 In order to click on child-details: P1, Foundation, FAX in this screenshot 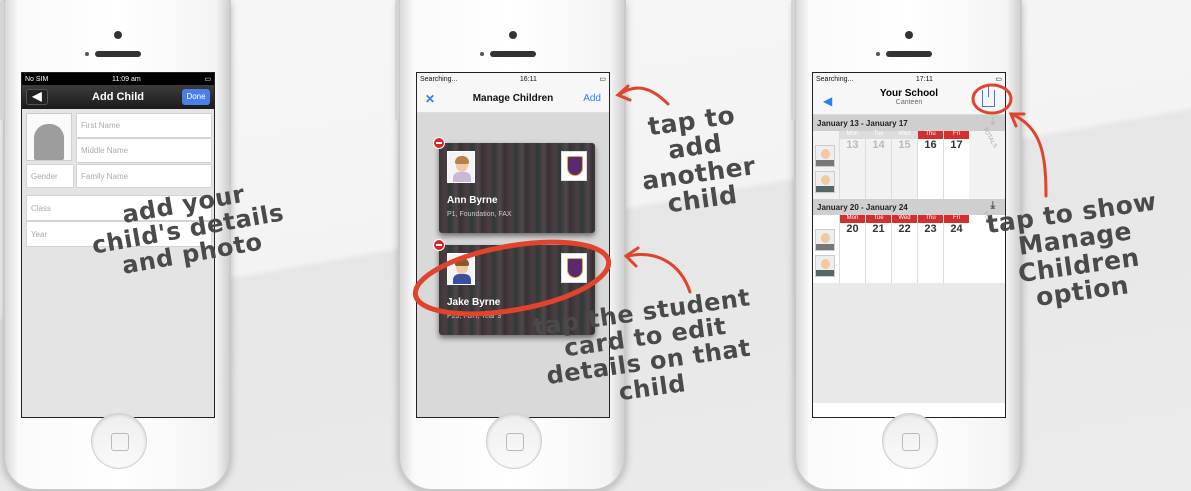, I will do `click(479, 214)`.